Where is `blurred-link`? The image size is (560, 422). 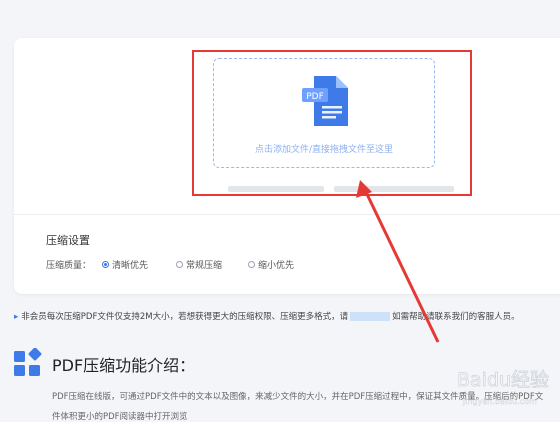
blurred-link is located at coordinates (370, 316).